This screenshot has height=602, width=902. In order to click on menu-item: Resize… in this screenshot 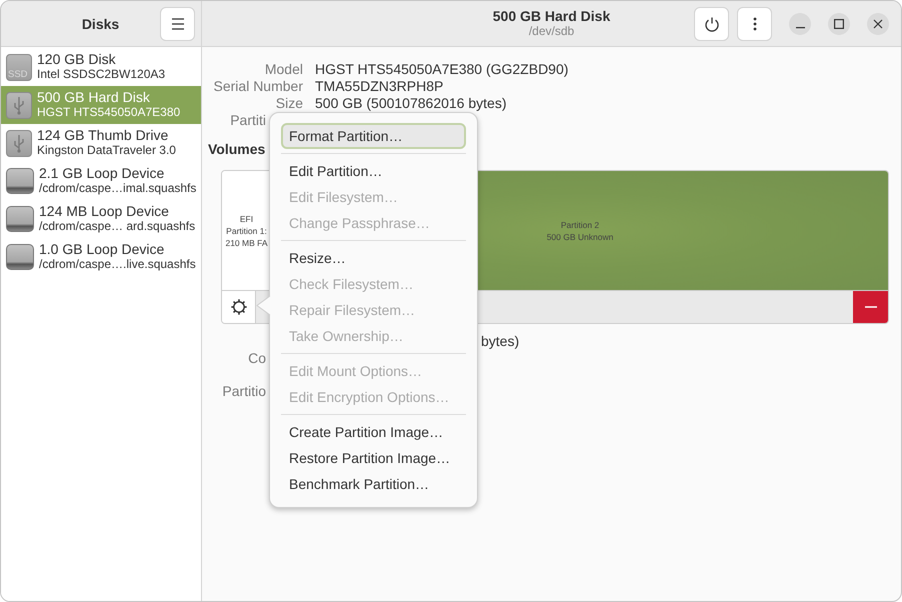, I will do `click(373, 258)`.